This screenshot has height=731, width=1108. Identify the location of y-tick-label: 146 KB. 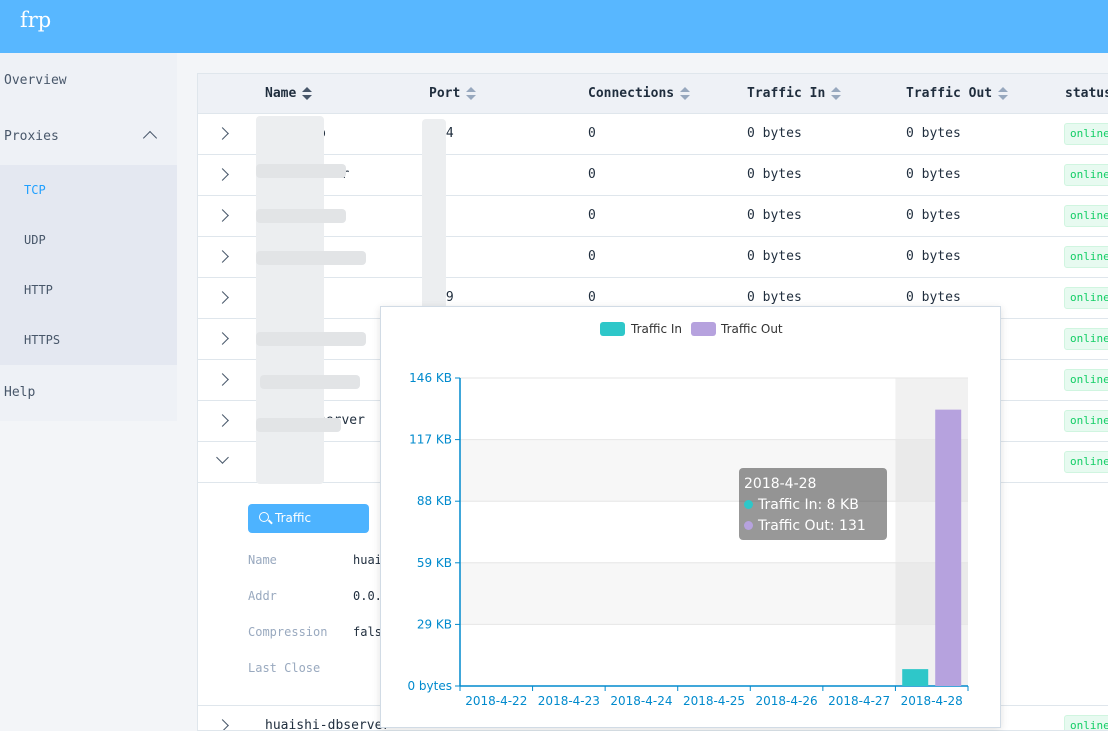
(430, 378).